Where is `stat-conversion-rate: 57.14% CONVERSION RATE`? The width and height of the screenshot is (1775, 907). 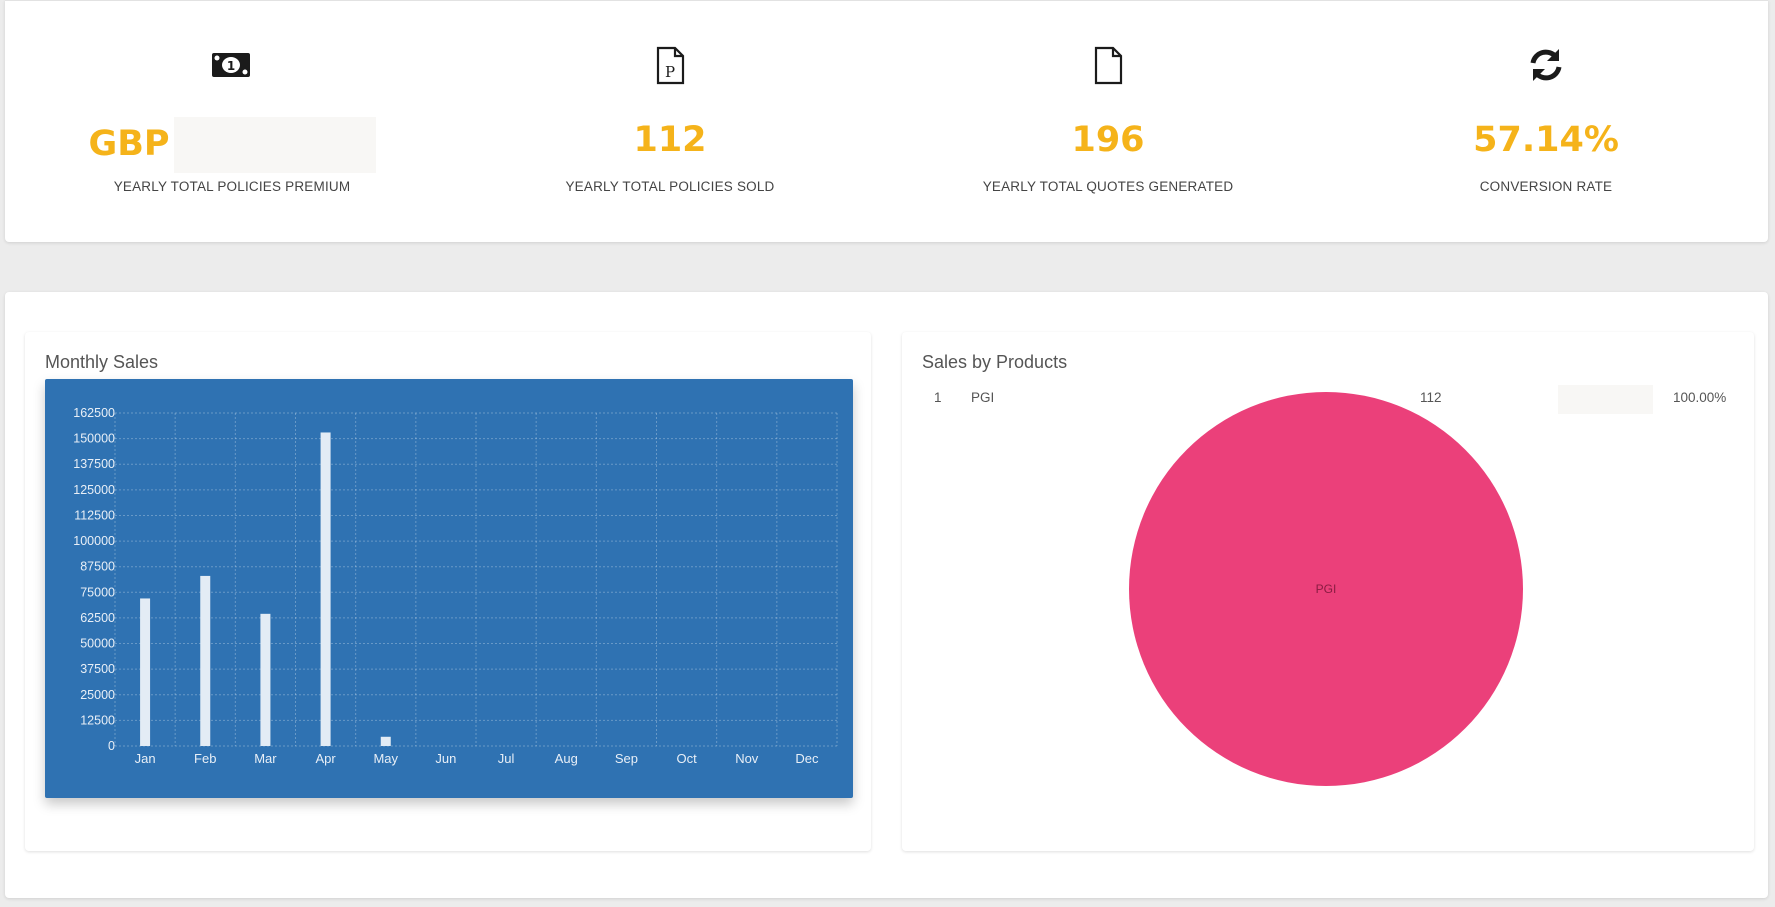 stat-conversion-rate: 57.14% CONVERSION RATE is located at coordinates (1546, 121).